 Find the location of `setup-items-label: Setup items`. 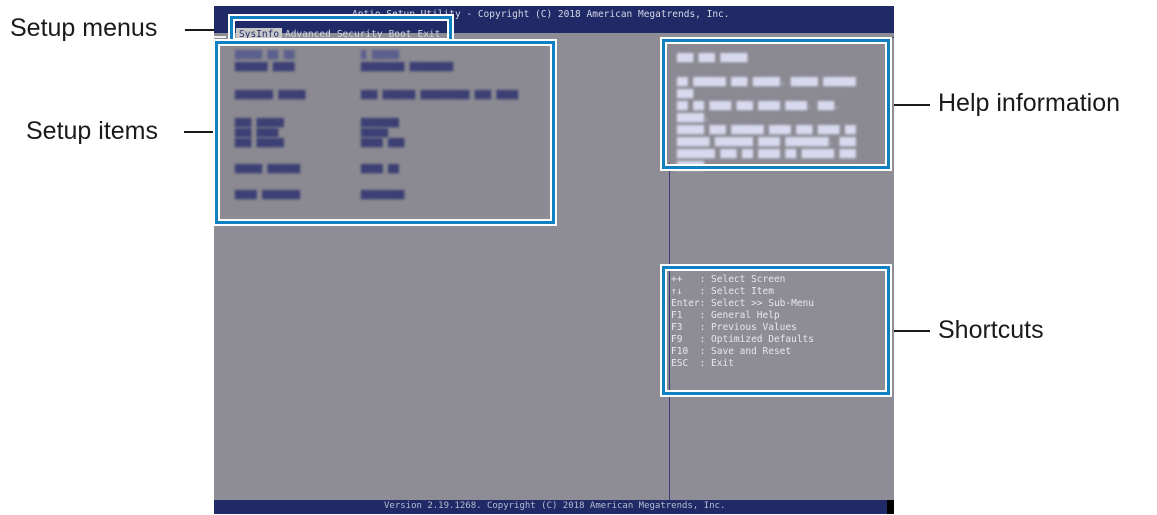

setup-items-label: Setup items is located at coordinates (92, 131).